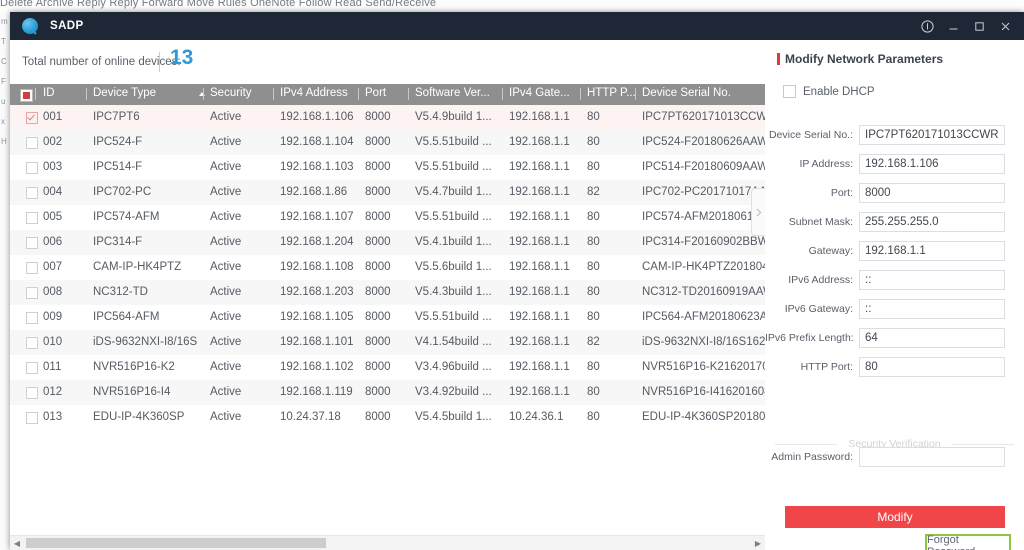 The width and height of the screenshot is (1024, 550). Describe the element at coordinates (932, 309) in the screenshot. I see `field-input-ipv6gw` at that location.